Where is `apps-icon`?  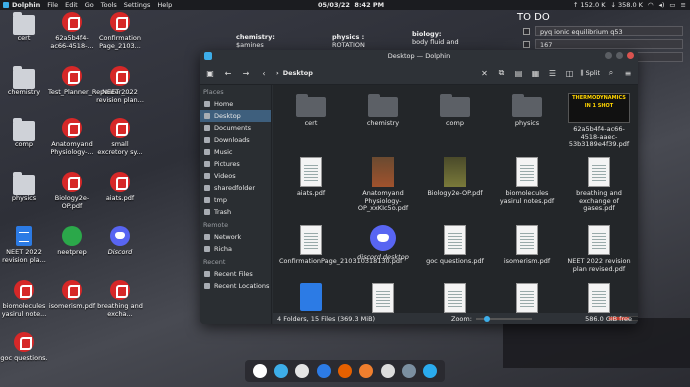
apps-icon is located at coordinates (408, 371).